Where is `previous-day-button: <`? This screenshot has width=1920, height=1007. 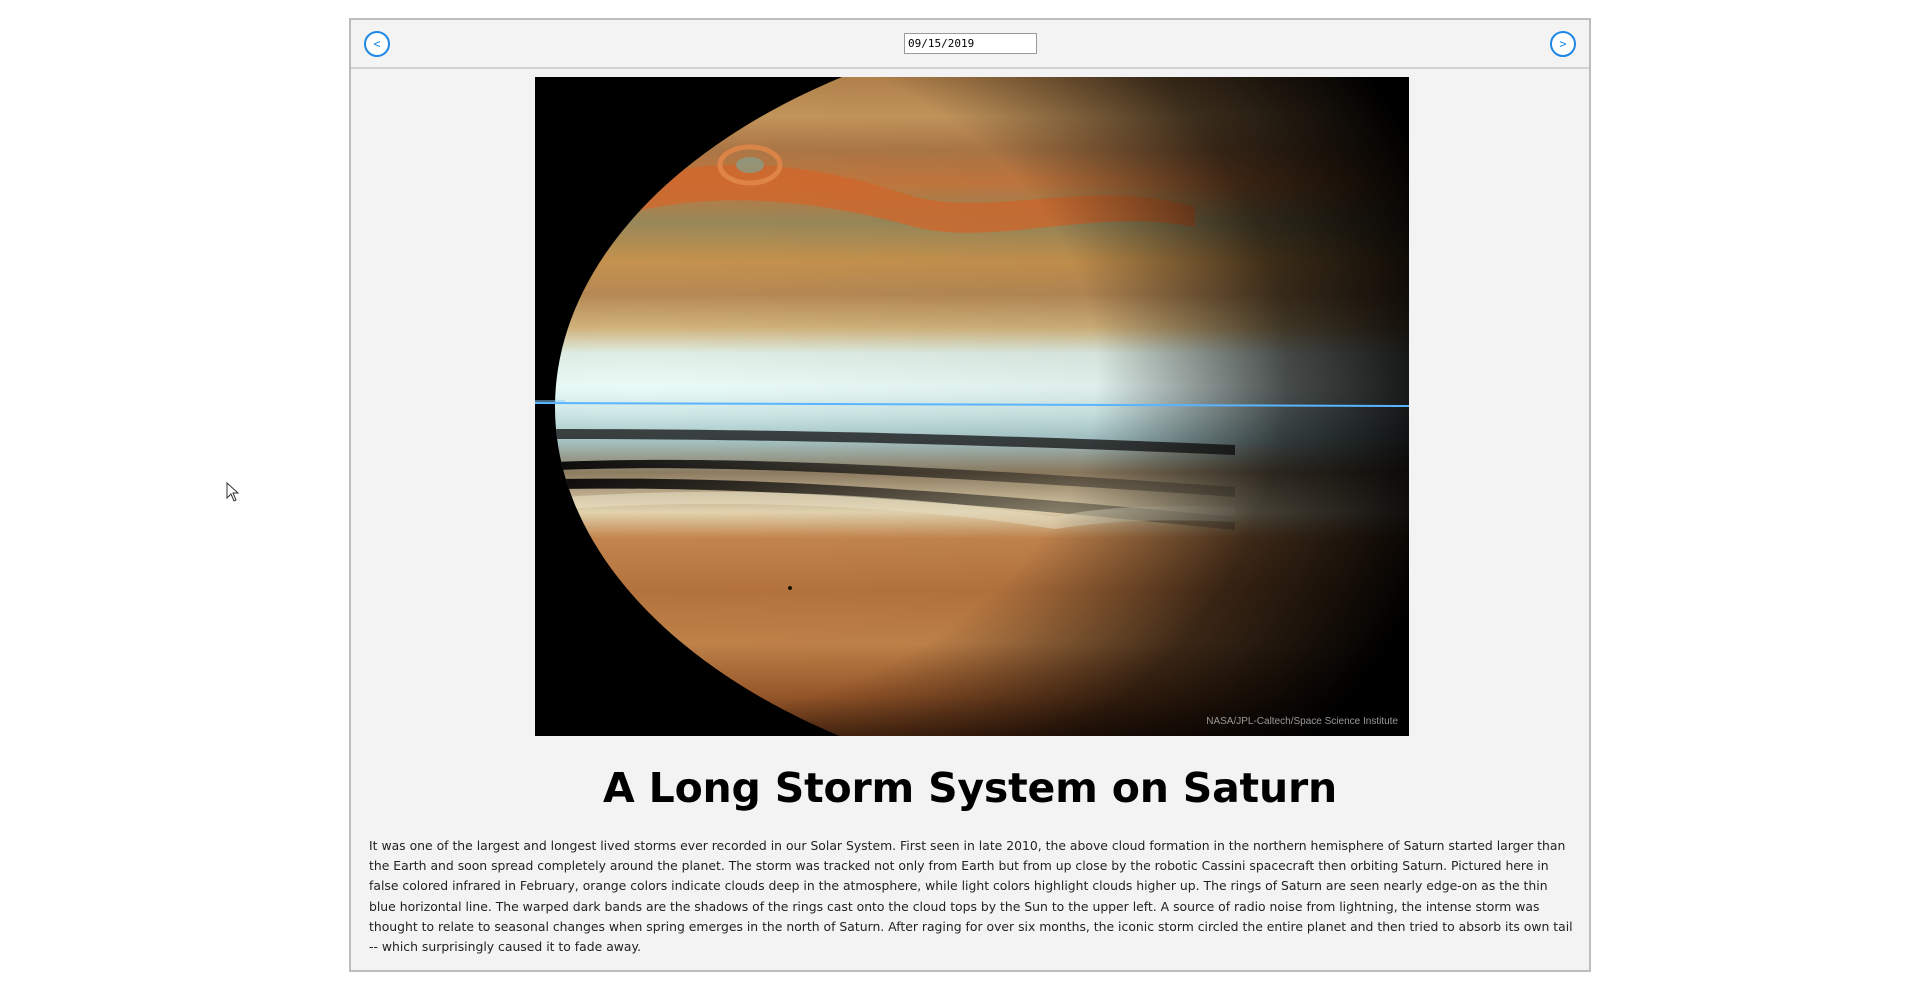
previous-day-button: < is located at coordinates (377, 44).